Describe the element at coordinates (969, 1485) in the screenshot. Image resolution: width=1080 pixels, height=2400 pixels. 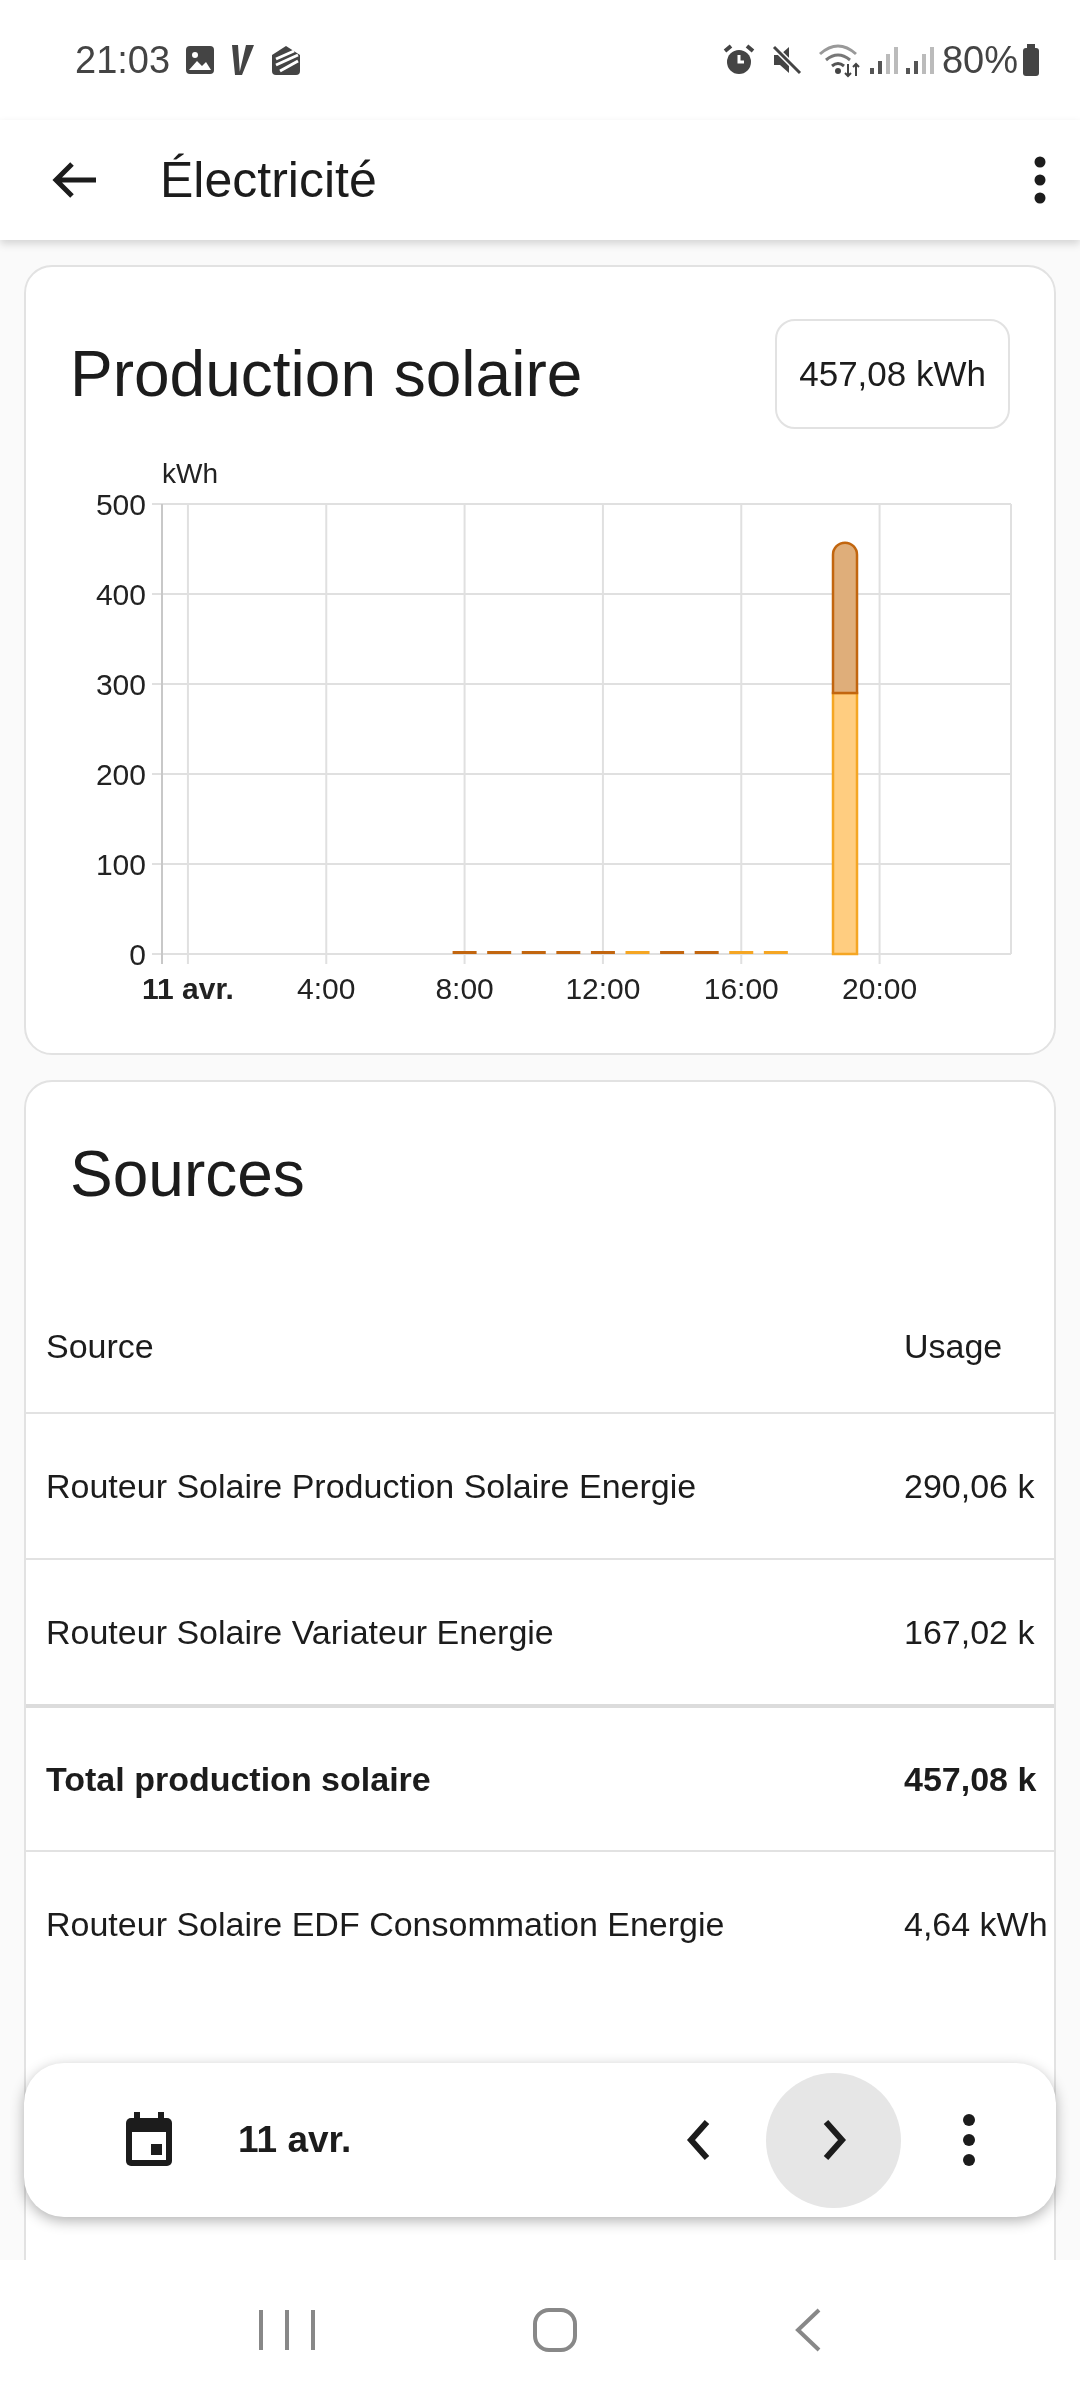
I see `table-cell: 290,06 k` at that location.